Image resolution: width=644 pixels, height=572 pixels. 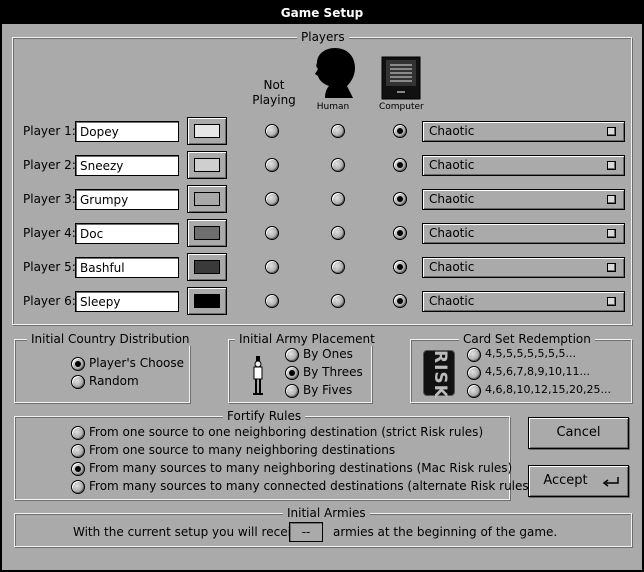 What do you see at coordinates (306, 532) in the screenshot?
I see `initial-armies-value: --` at bounding box center [306, 532].